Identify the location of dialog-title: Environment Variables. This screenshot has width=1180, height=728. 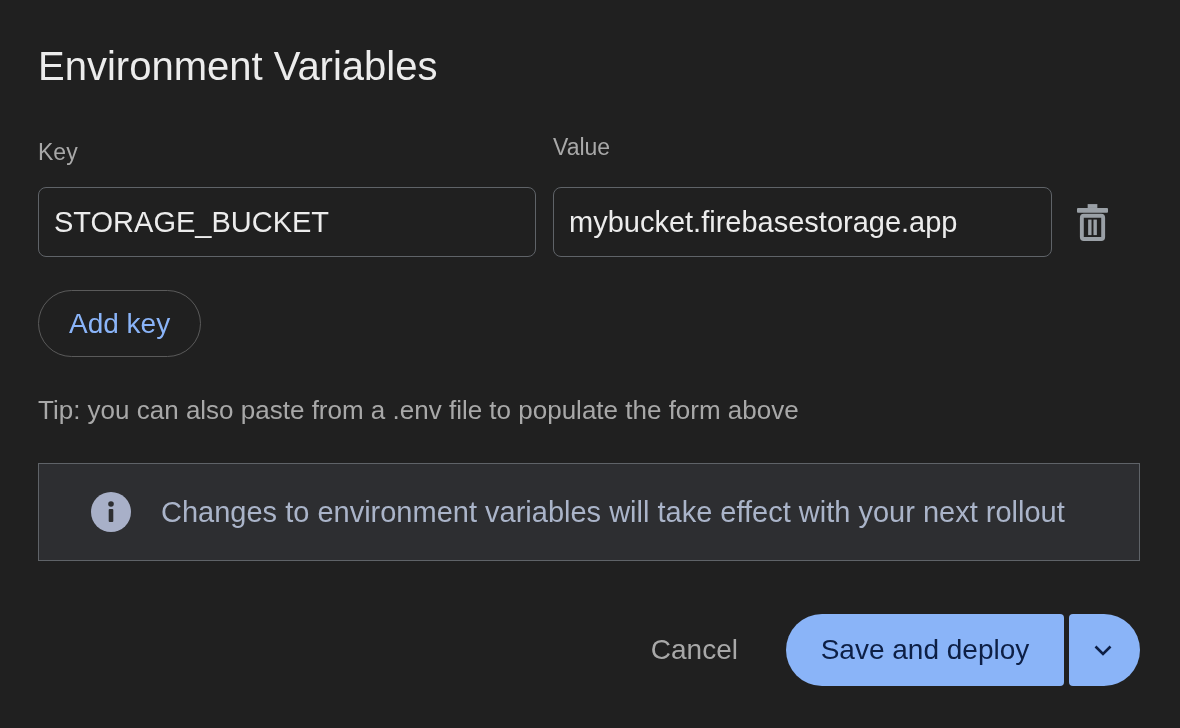
(238, 66).